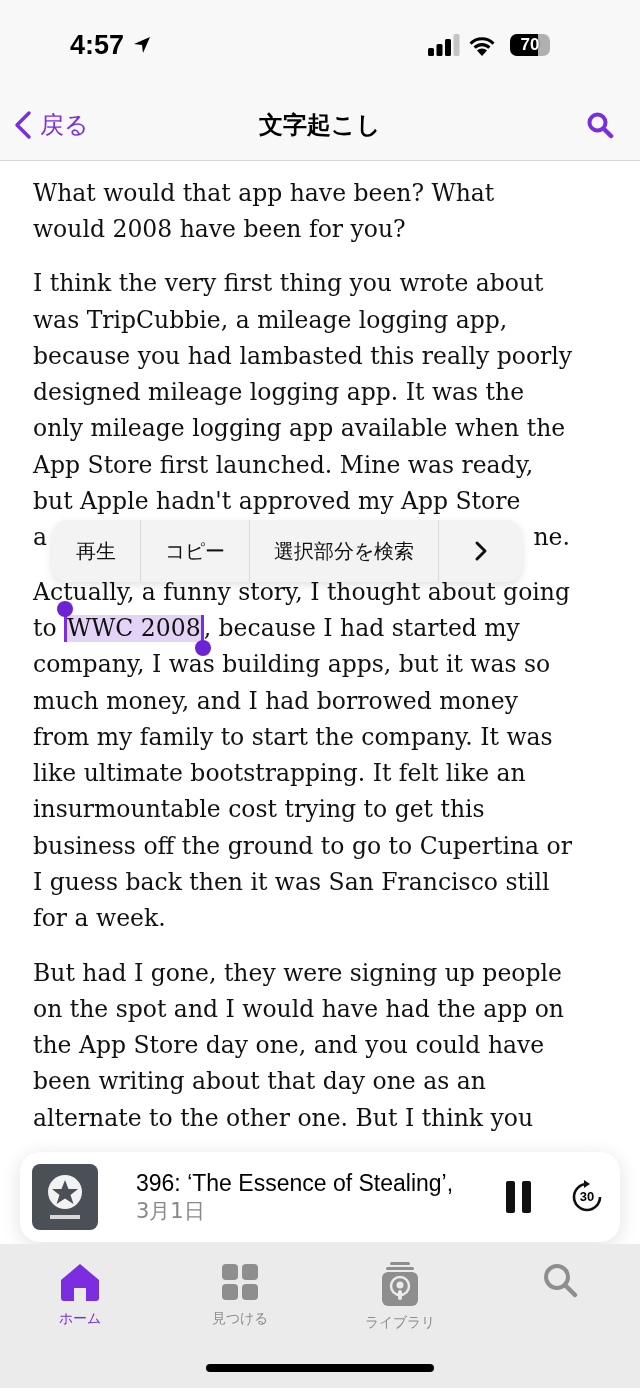  What do you see at coordinates (270, 320) in the screenshot?
I see `transcript-line: was TripCubbie, a mileage logging app,` at bounding box center [270, 320].